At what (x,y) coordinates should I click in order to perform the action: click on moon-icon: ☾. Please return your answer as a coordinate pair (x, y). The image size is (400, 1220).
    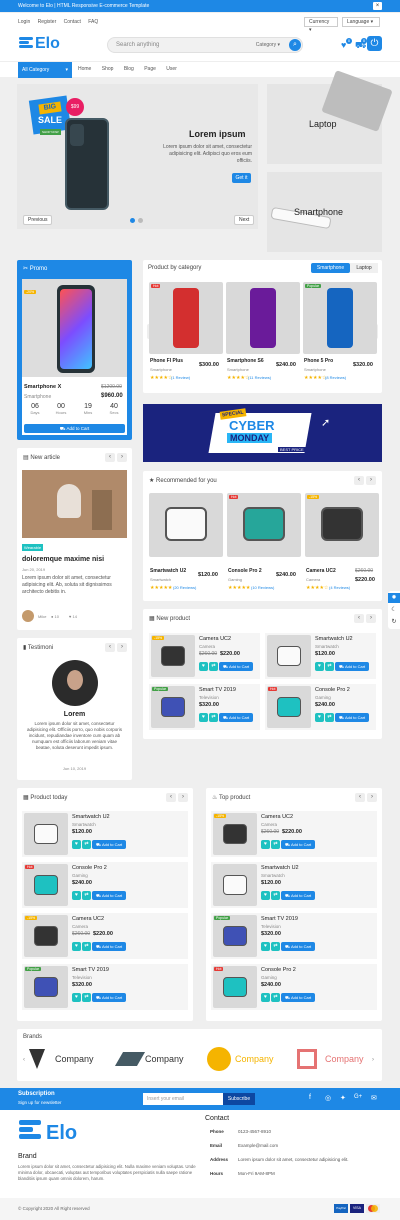
    Looking at the image, I should click on (394, 610).